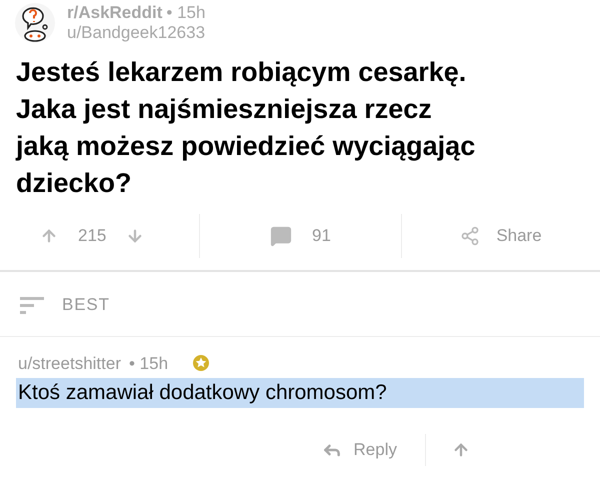 The image size is (600, 498). I want to click on comment-time: • 15h, so click(148, 363).